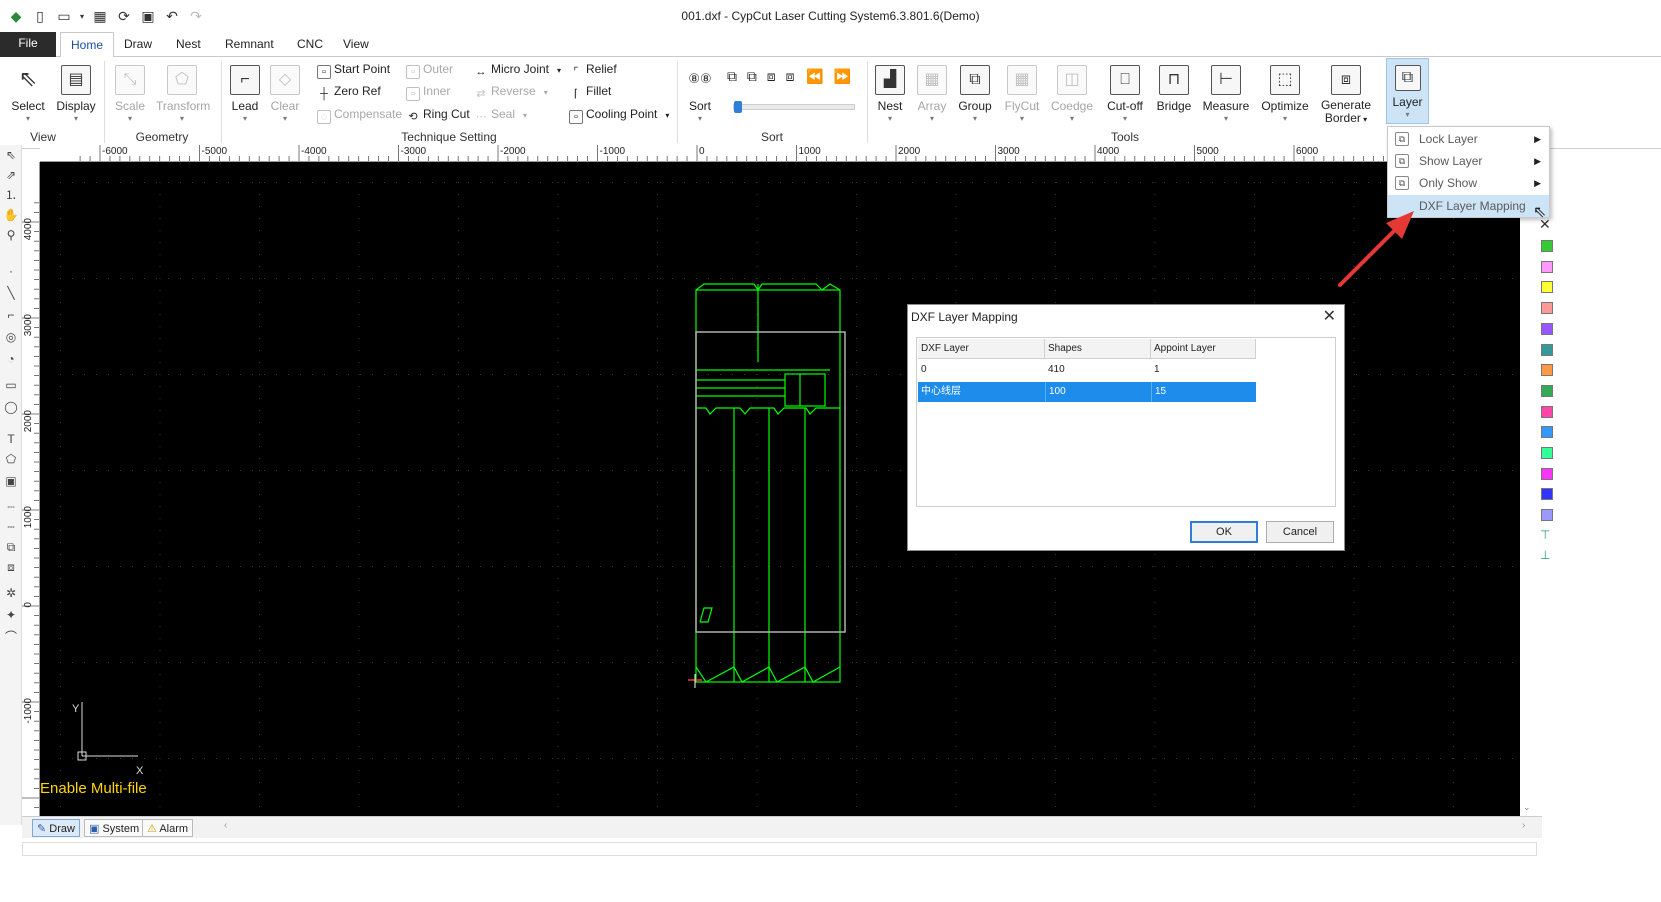 The width and height of the screenshot is (1661, 902). I want to click on cad-part, so click(768, 483).